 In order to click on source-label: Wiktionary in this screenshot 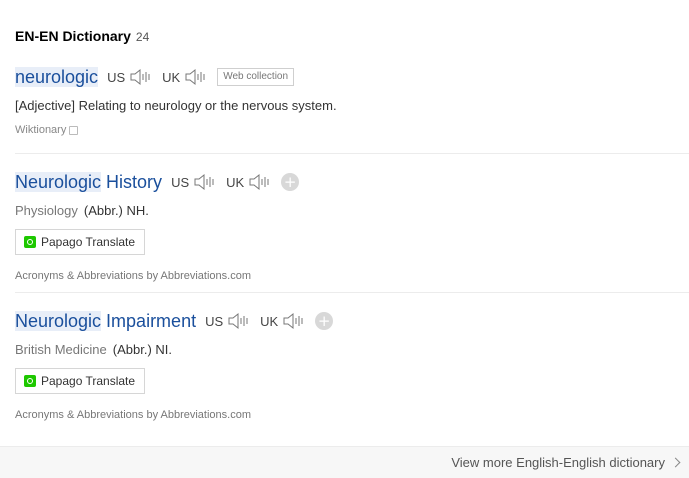, I will do `click(41, 130)`.